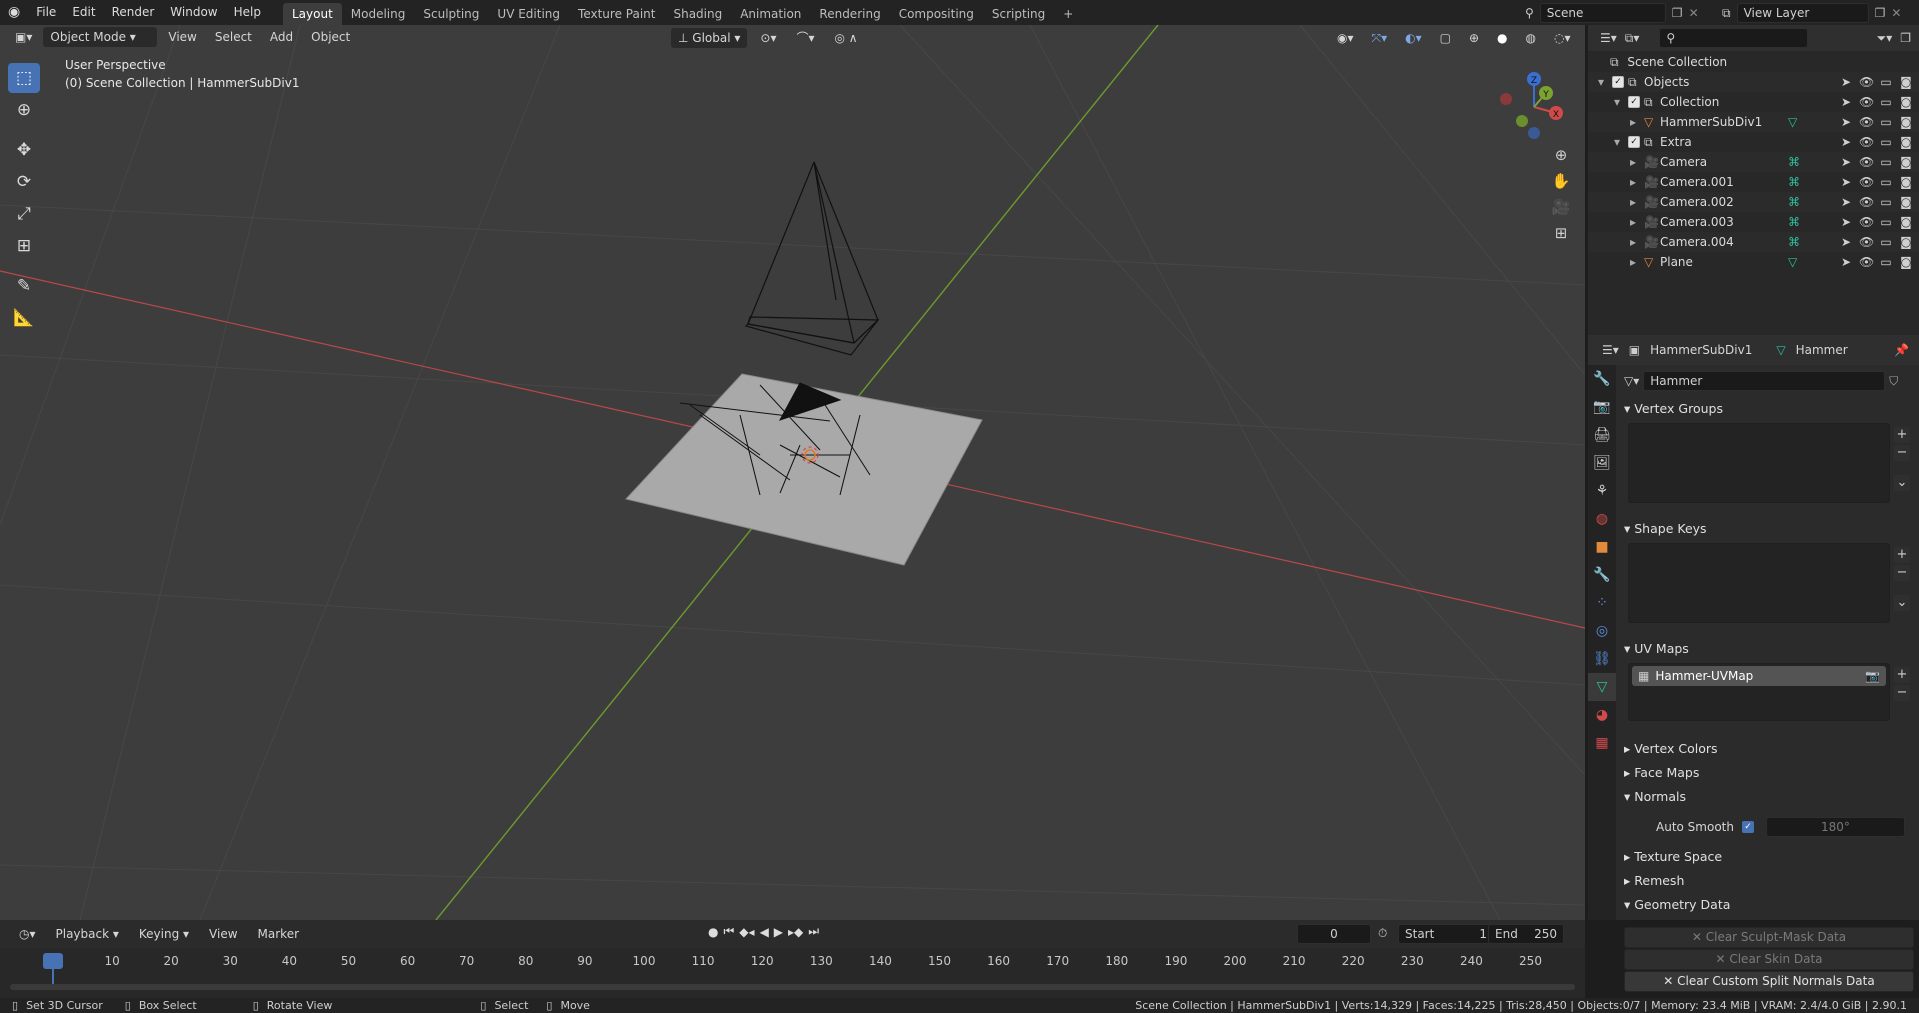 This screenshot has width=1919, height=1013. What do you see at coordinates (1602, 435) in the screenshot?
I see `output-tab-icon: 🖨` at bounding box center [1602, 435].